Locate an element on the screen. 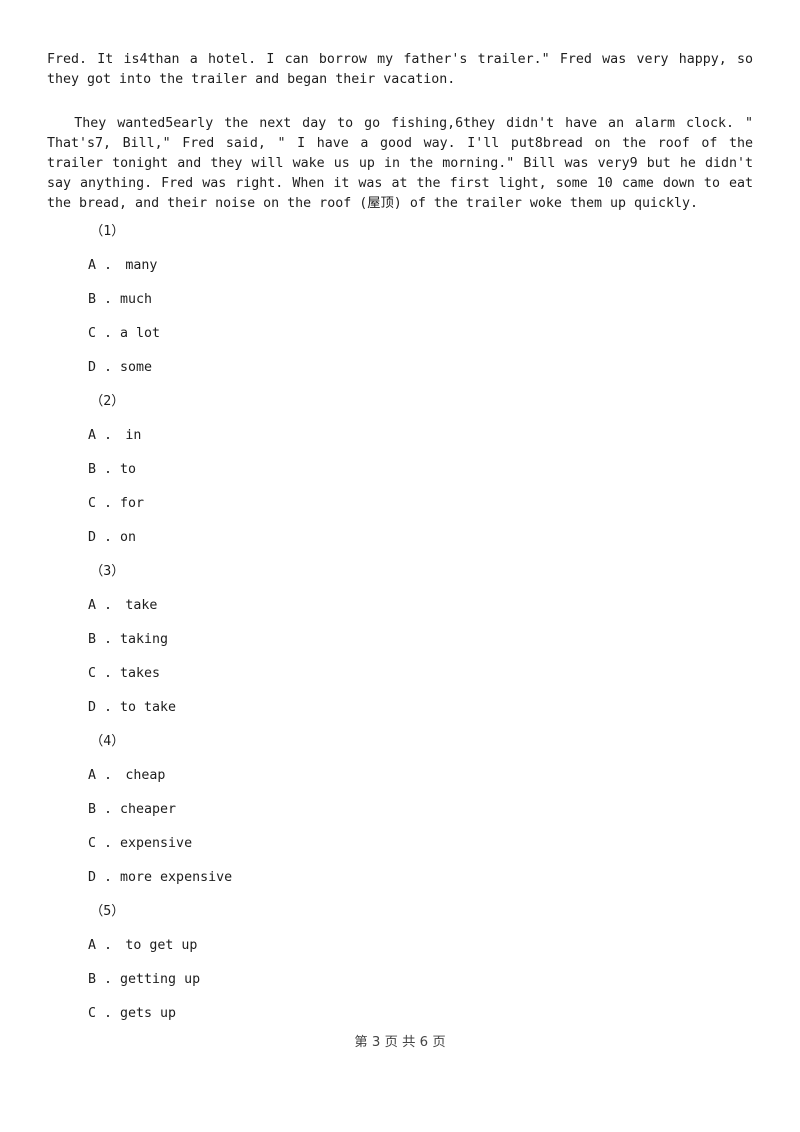 This screenshot has width=800, height=1132. question-2-option-a: A . in is located at coordinates (400, 436).